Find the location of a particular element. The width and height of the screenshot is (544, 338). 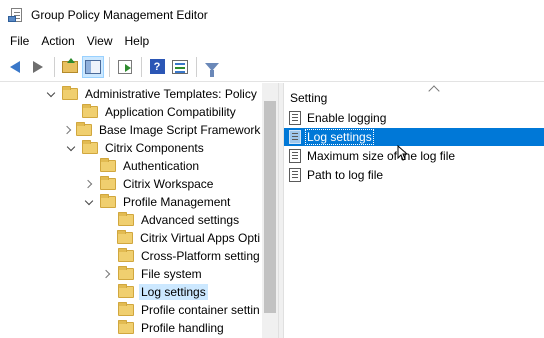

setting-path-to-log-file: Path to log file is located at coordinates (414, 175).